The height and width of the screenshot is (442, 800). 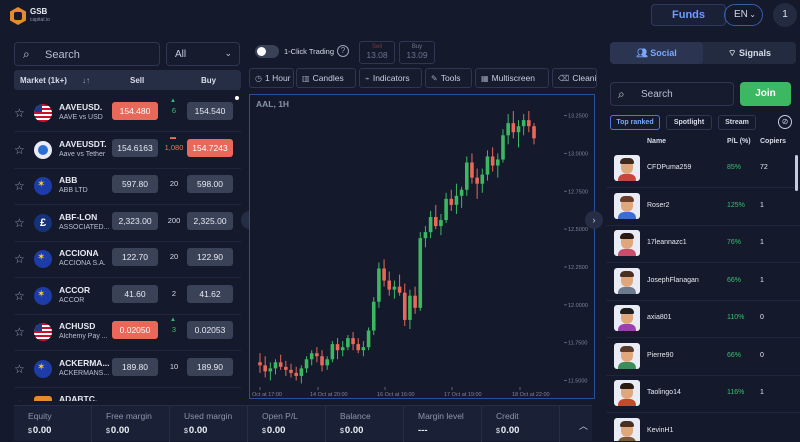 I want to click on collapse-right-icon: ›, so click(x=594, y=220).